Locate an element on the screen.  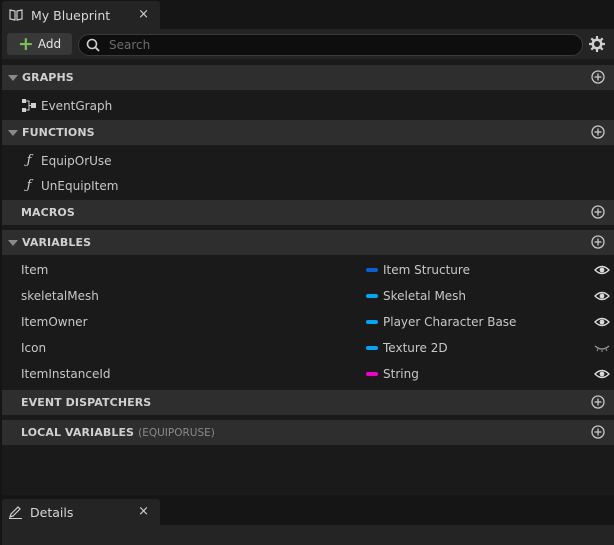
section-title: FUNCTIONS is located at coordinates (58, 132).